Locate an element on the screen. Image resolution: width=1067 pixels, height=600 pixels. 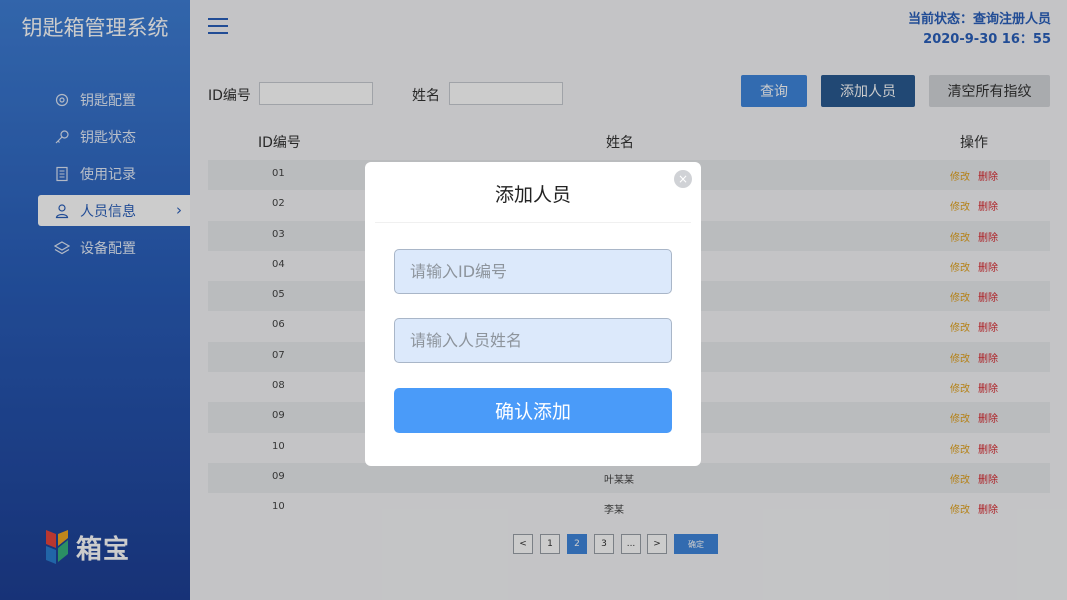
id-number-input is located at coordinates (533, 271).